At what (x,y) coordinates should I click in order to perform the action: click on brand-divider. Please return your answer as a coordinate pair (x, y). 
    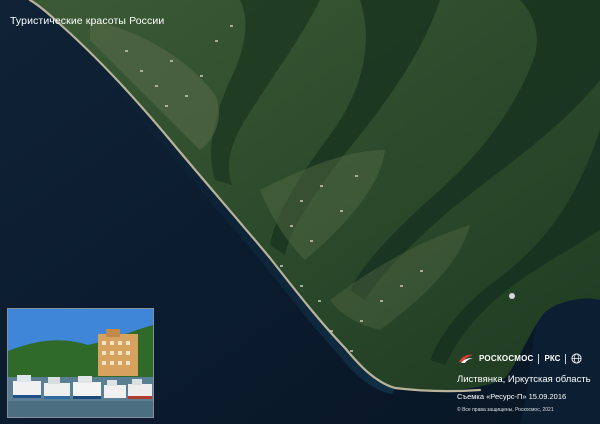
    Looking at the image, I should click on (539, 358).